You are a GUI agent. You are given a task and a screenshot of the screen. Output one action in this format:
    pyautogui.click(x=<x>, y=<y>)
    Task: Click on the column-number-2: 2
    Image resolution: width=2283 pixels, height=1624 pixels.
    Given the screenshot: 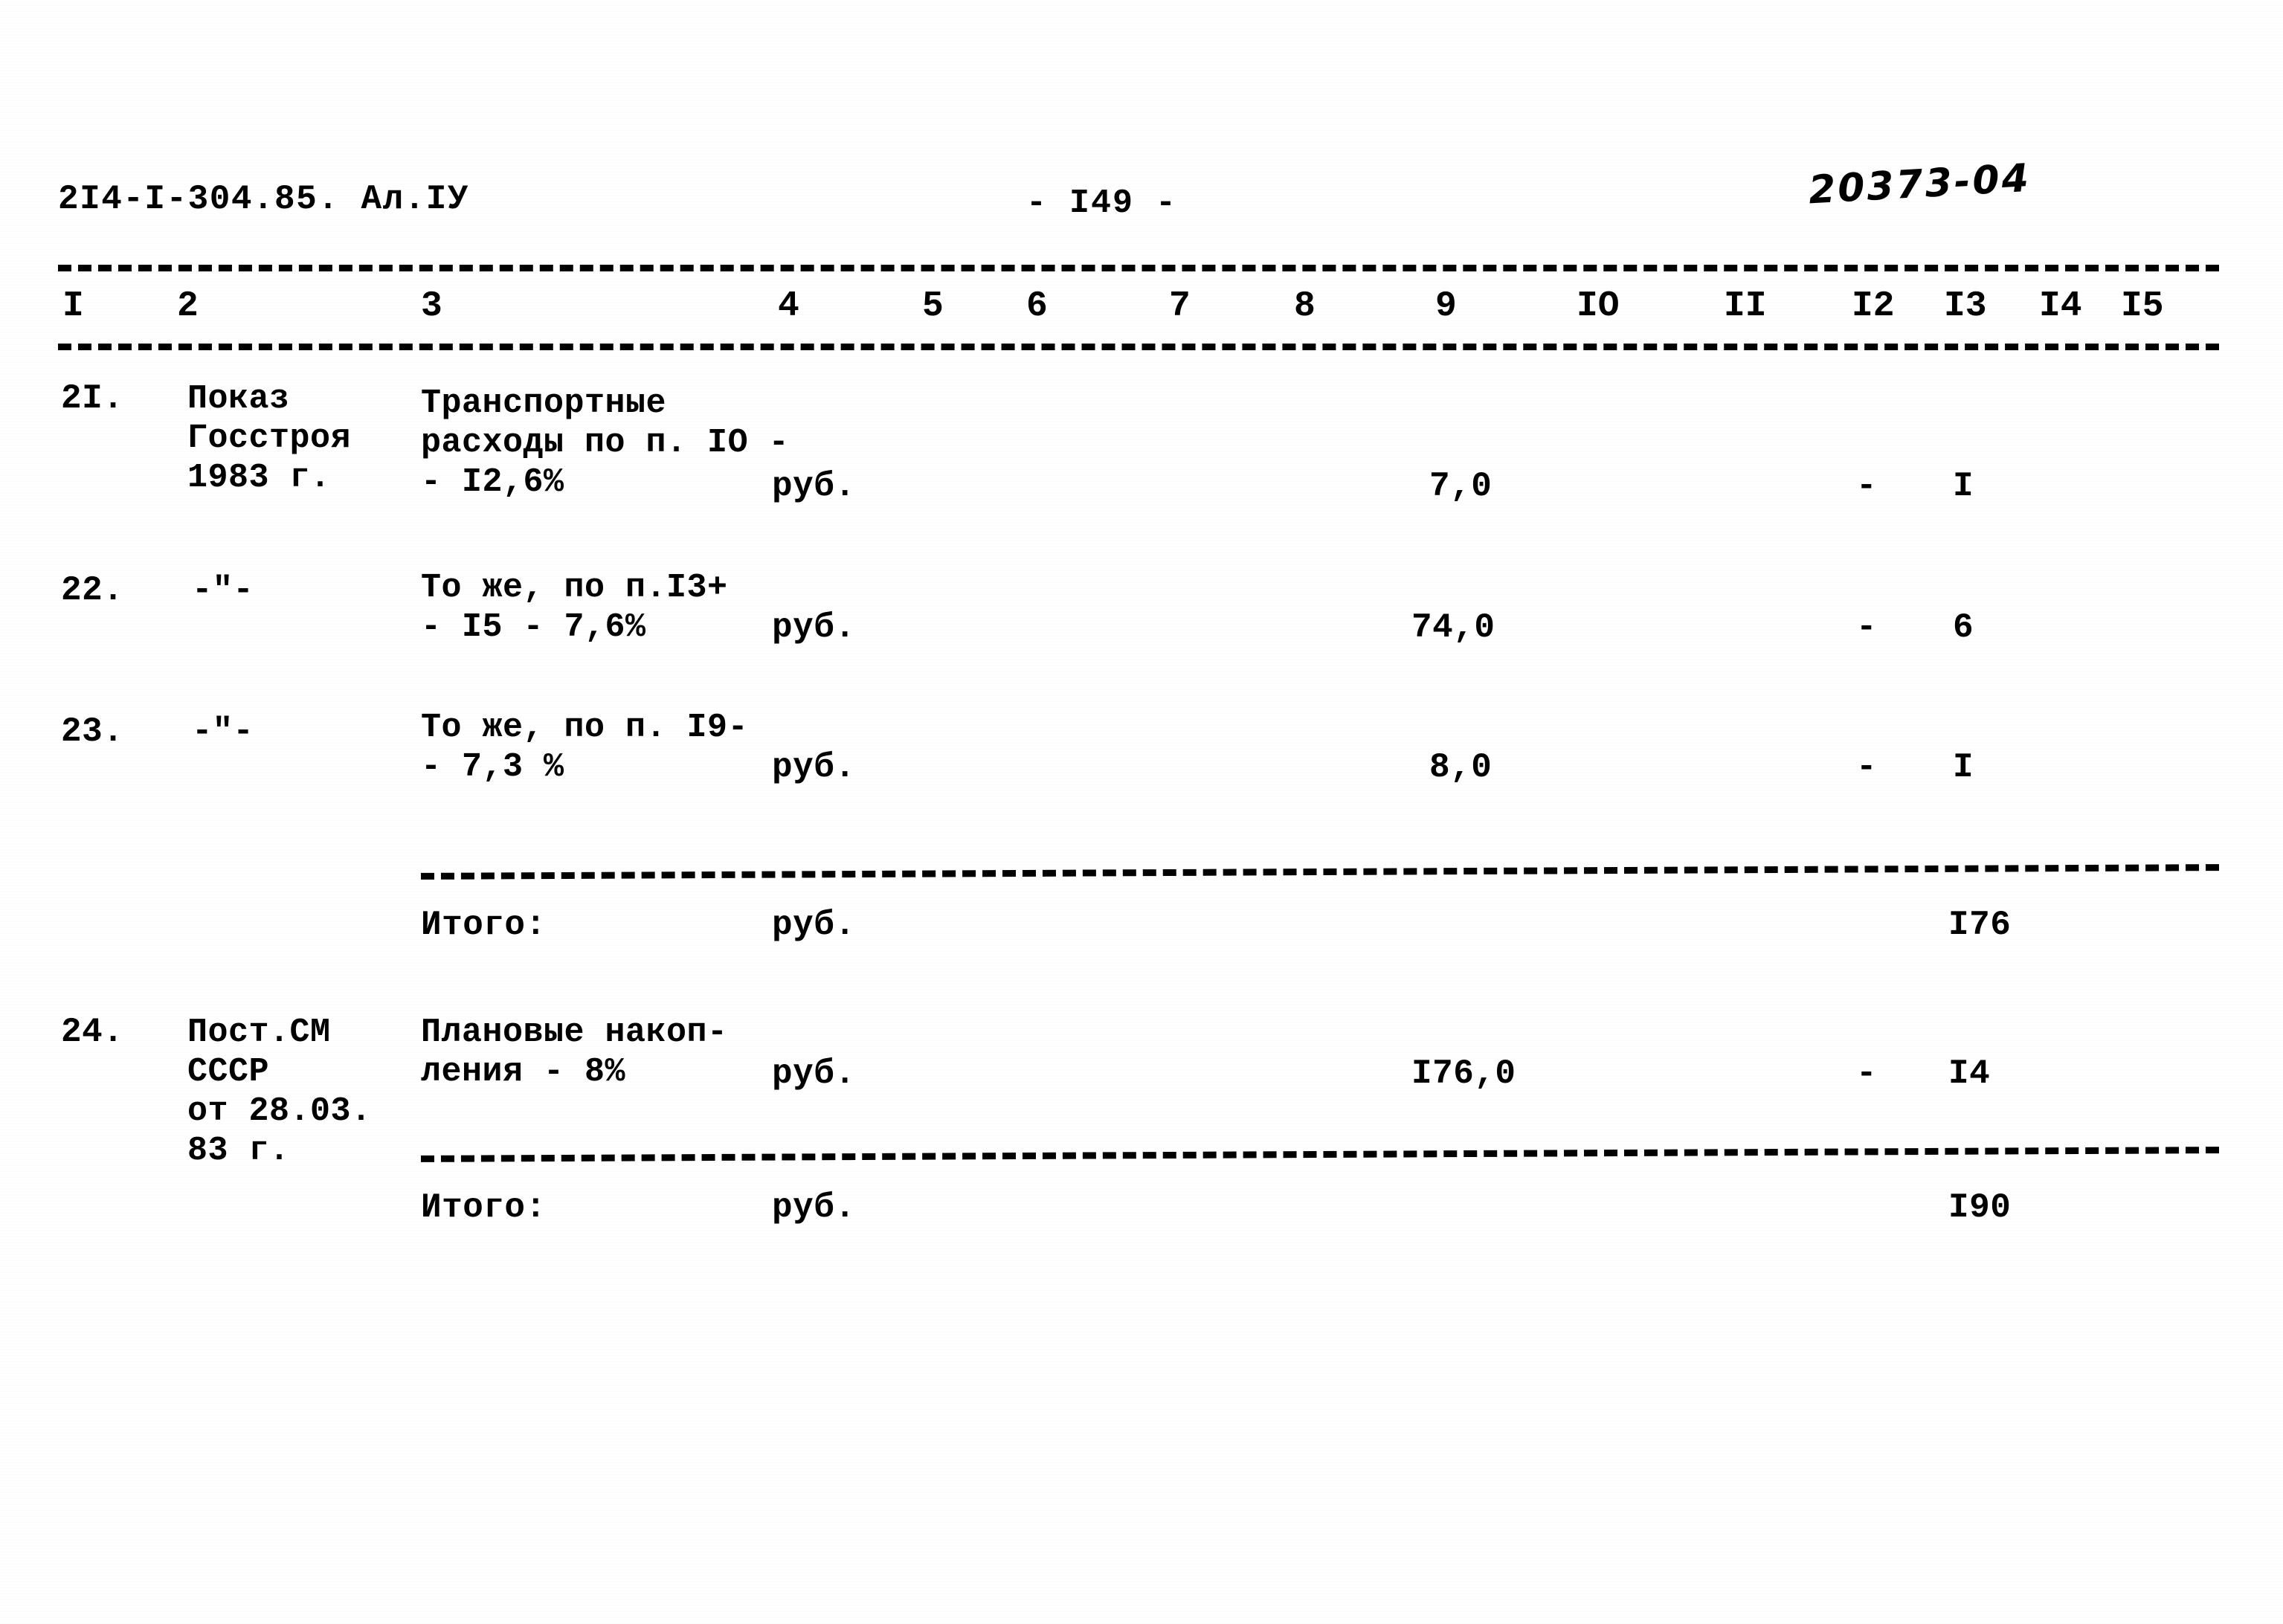 What is the action you would take?
    pyautogui.click(x=188, y=306)
    